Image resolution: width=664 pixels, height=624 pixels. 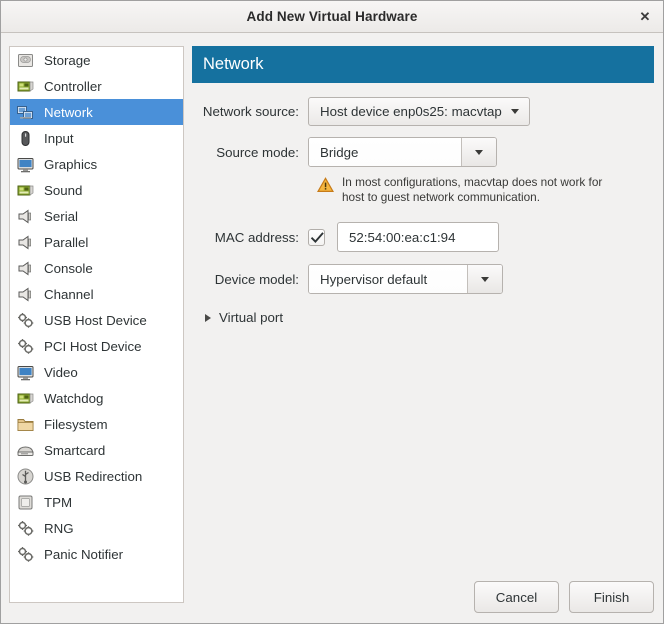 What do you see at coordinates (611, 597) in the screenshot?
I see `finish-button: Finish` at bounding box center [611, 597].